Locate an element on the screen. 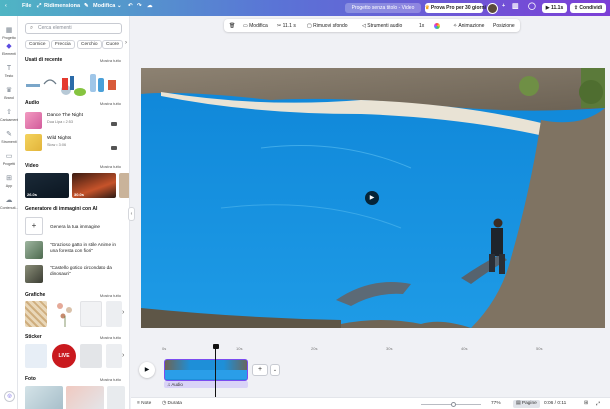  fullscreen-icon: ⤢ is located at coordinates (598, 404).